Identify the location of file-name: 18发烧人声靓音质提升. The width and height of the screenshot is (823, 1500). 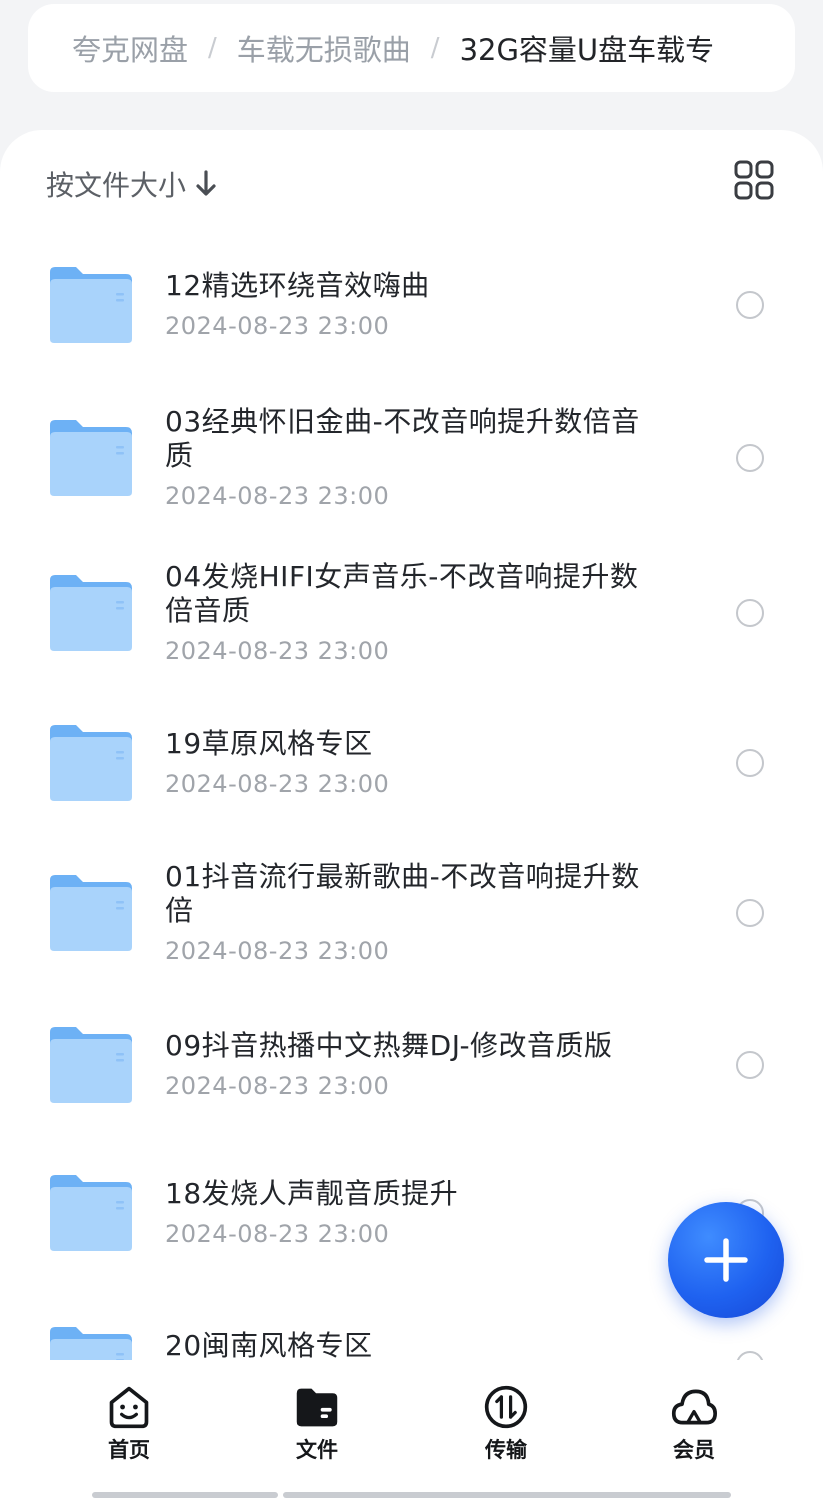
(312, 1193).